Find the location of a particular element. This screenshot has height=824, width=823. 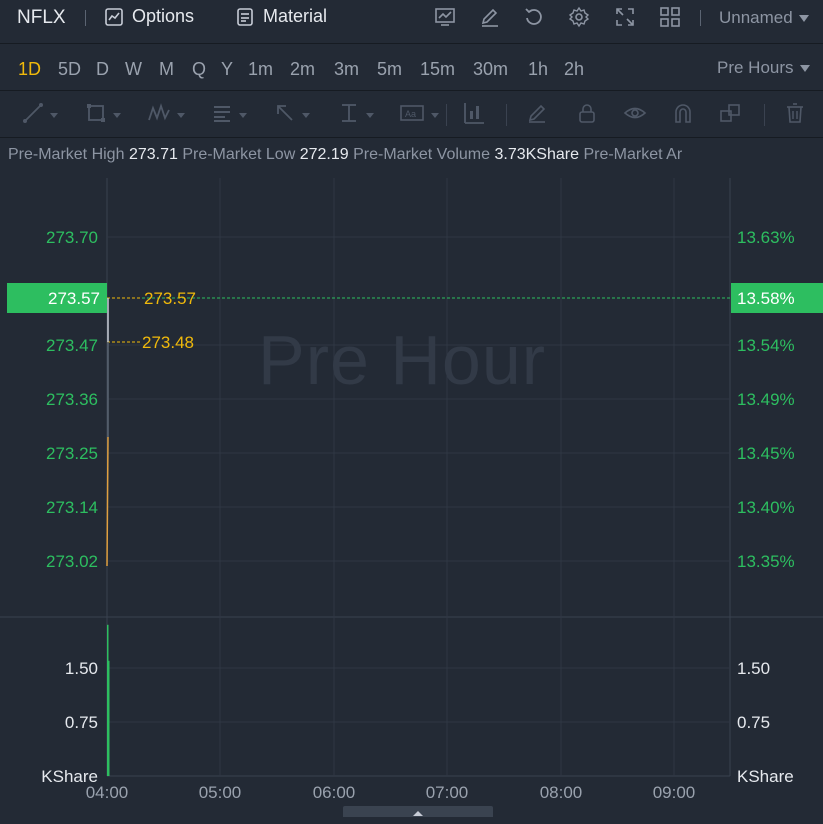

price-tick-label: 273.36 is located at coordinates (72, 399).